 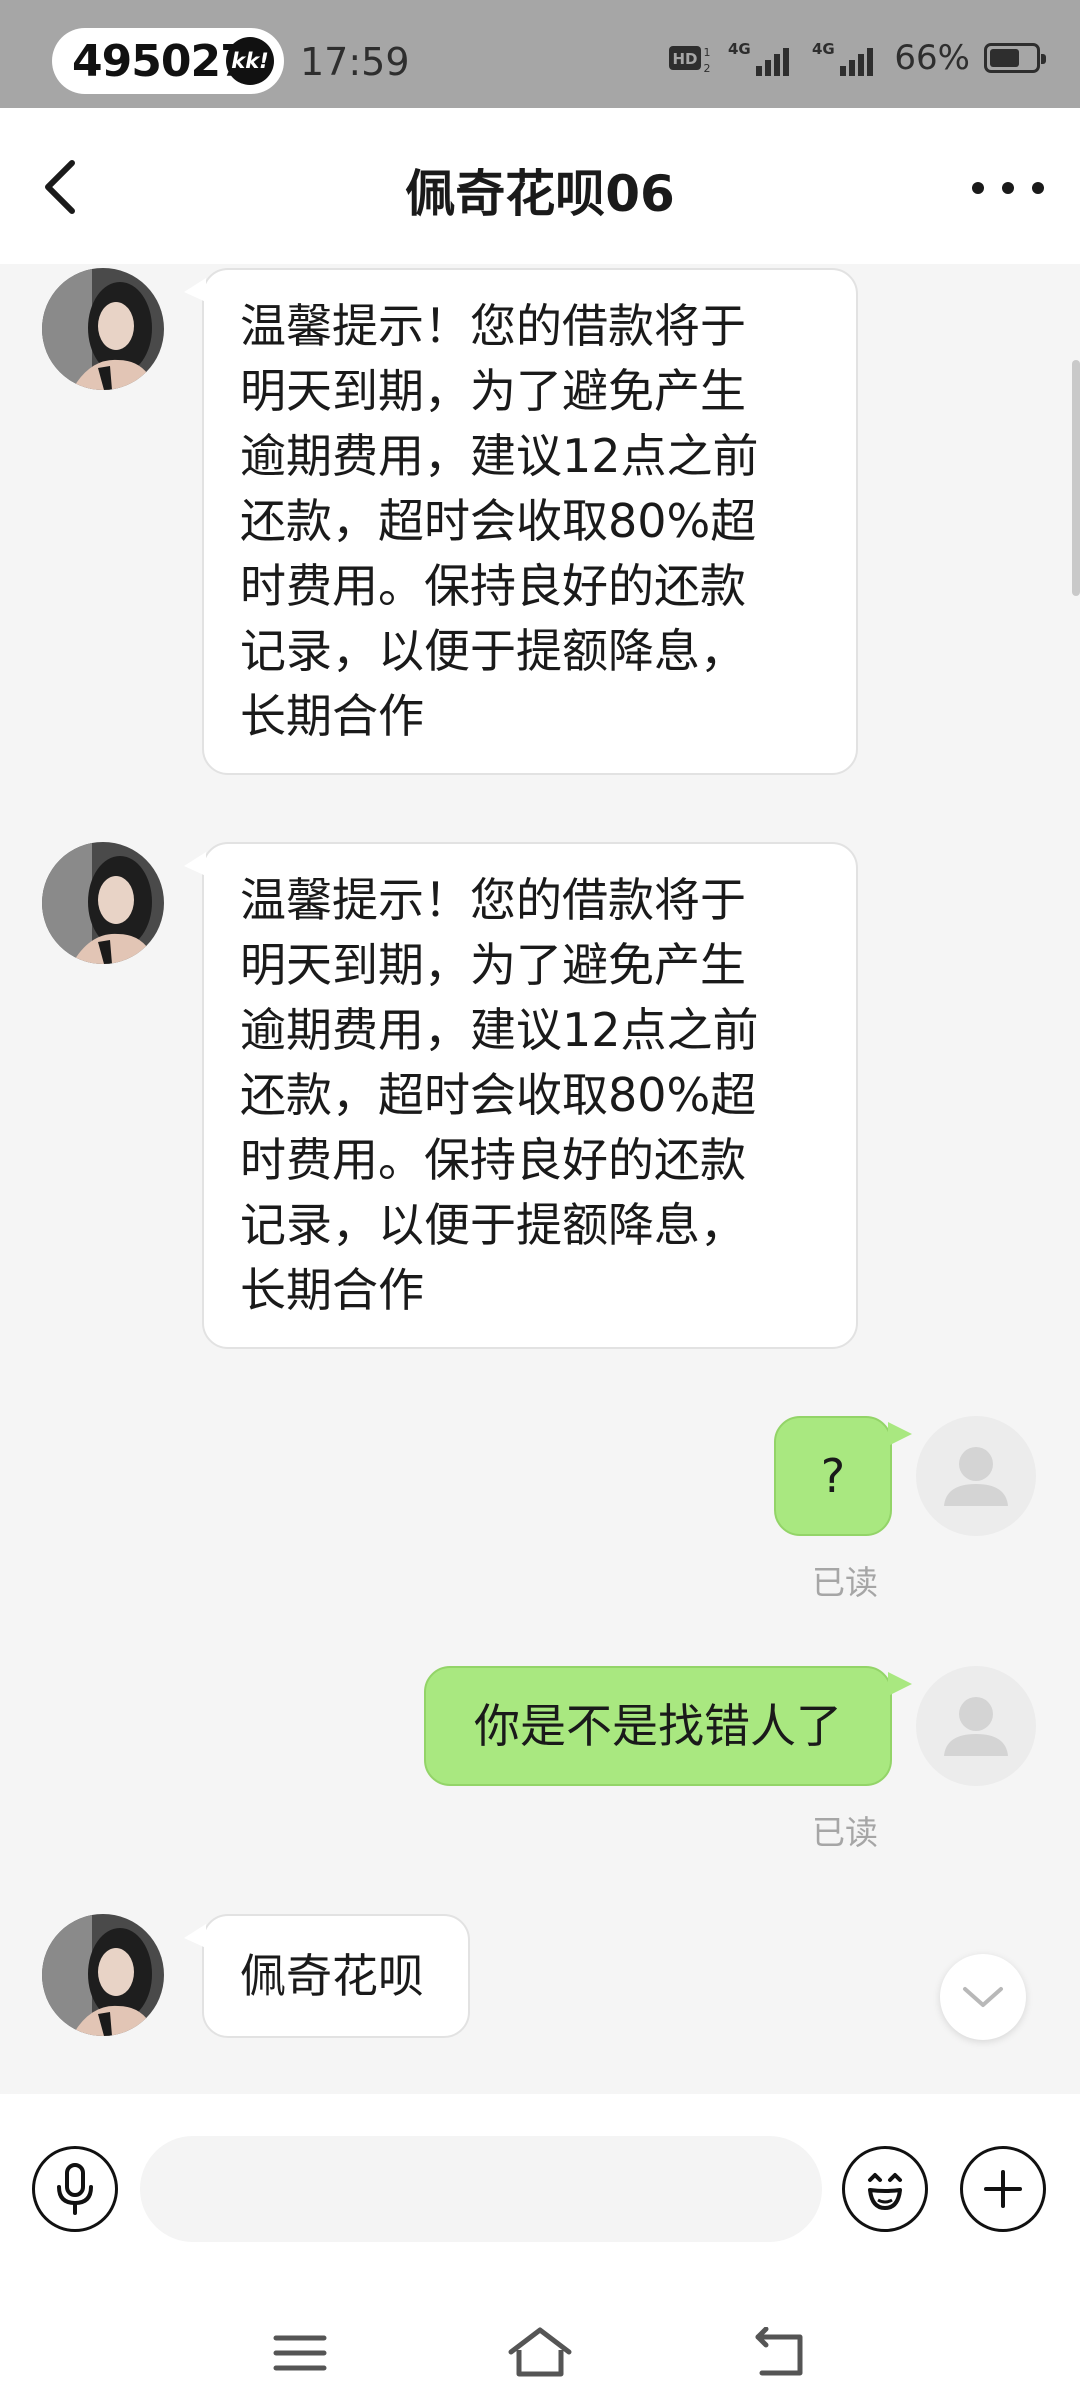 What do you see at coordinates (761, 58) in the screenshot?
I see `signal-1-icon: 4G` at bounding box center [761, 58].